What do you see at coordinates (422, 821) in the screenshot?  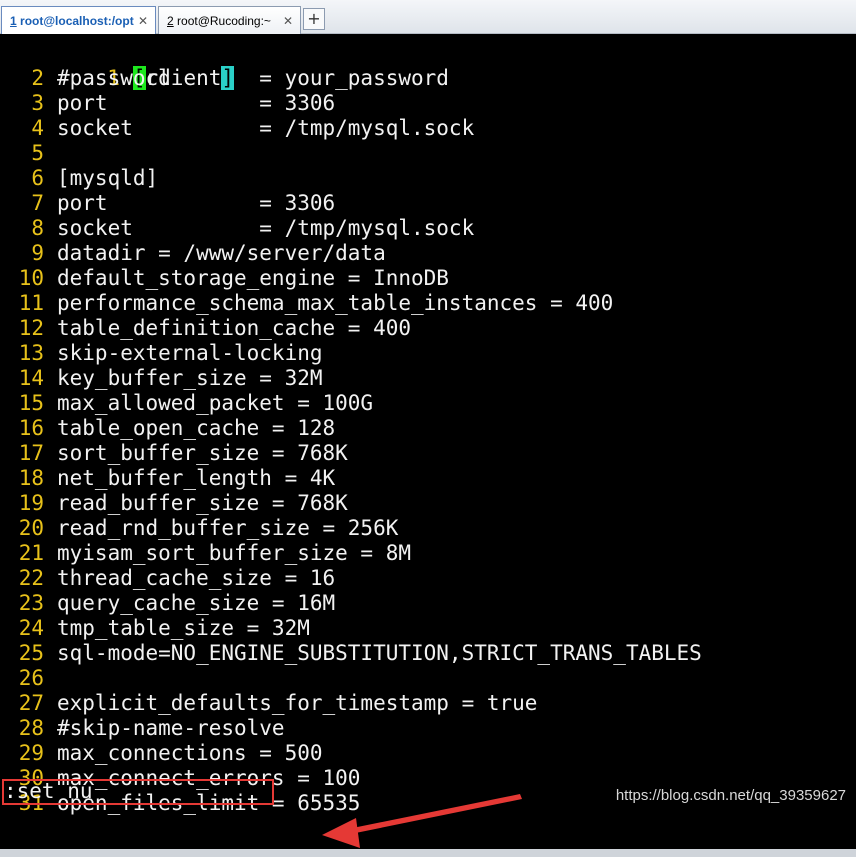 I see `annotation-arrow` at bounding box center [422, 821].